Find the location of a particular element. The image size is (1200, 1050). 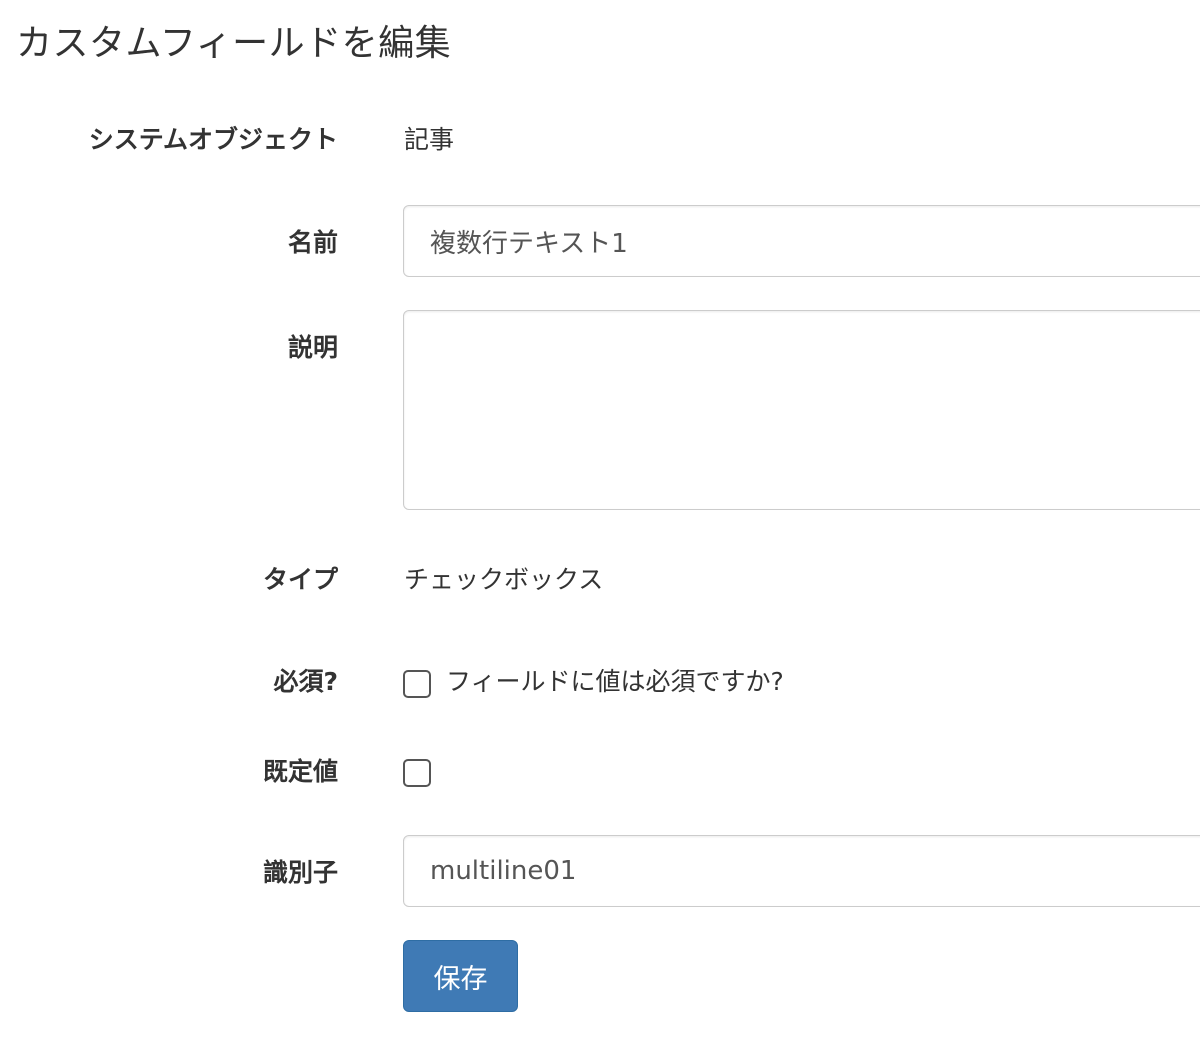

system-object-value: 記事 is located at coordinates (429, 139).